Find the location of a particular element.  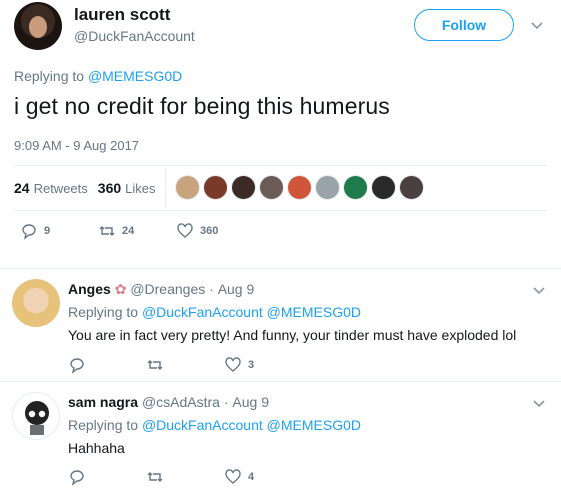

mention-link: @MEMESG0D is located at coordinates (135, 76).